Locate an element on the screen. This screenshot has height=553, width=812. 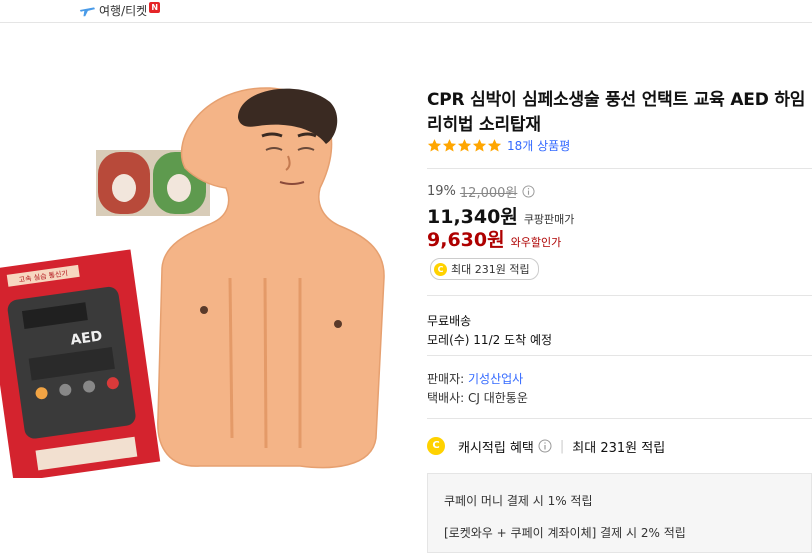
coupay-line-2: [로켓와우 + 쿠페이 계좌이체] 결제 시 2% 적립 is located at coordinates (565, 533).